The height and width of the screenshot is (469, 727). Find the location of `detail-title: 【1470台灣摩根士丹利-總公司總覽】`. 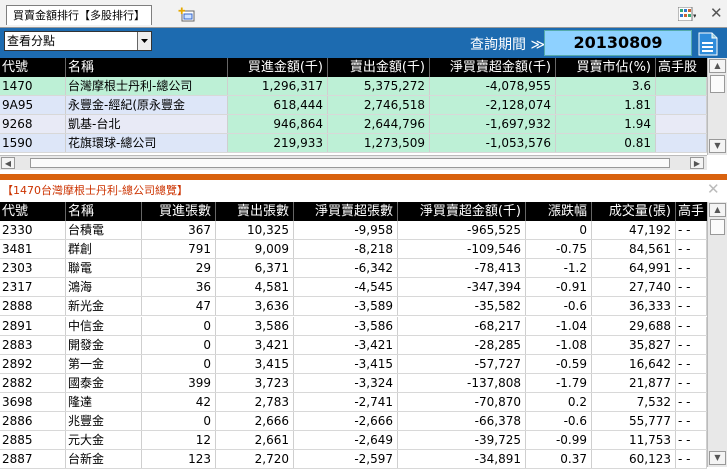

detail-title: 【1470台灣摩根士丹利-總公司總覽】 is located at coordinates (363, 191).